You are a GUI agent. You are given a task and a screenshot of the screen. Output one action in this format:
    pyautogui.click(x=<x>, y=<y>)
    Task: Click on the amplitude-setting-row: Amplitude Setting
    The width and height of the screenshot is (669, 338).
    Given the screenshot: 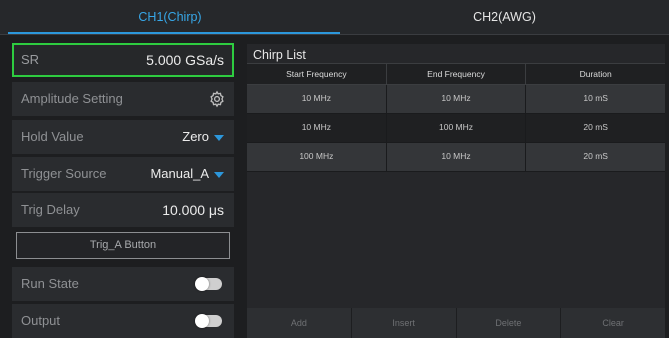 What is the action you would take?
    pyautogui.click(x=123, y=99)
    